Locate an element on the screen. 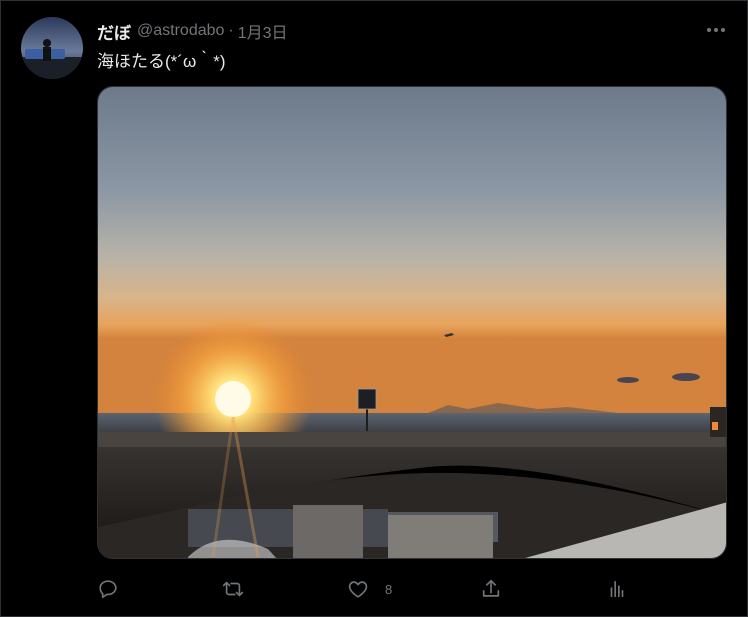  more-options-button is located at coordinates (716, 30).